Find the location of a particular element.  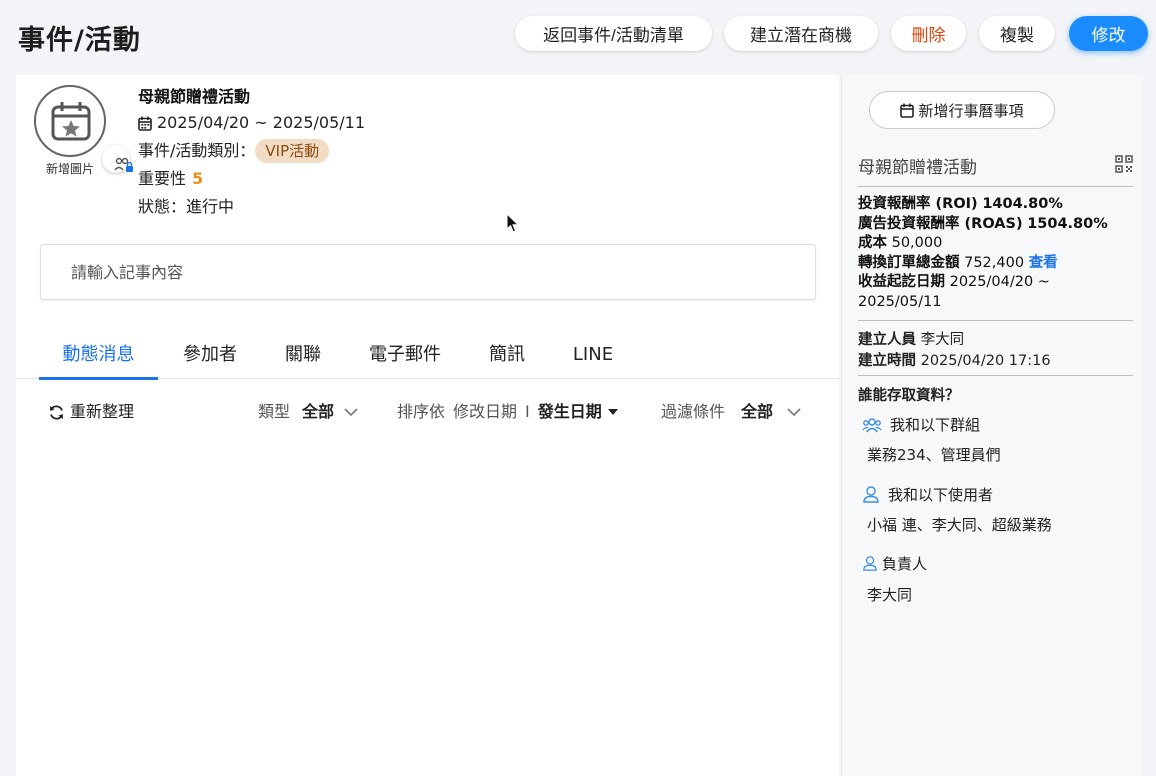

roi-label: 投資報酬率 (ROI) is located at coordinates (918, 204).